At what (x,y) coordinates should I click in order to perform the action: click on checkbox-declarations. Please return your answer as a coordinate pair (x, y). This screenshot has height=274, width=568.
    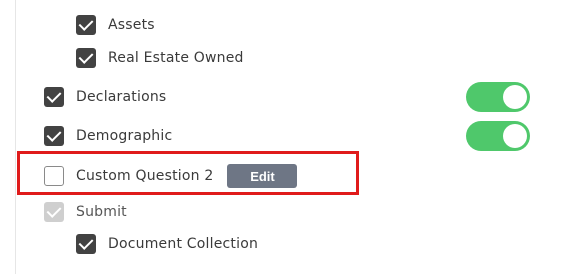
    Looking at the image, I should click on (54, 97).